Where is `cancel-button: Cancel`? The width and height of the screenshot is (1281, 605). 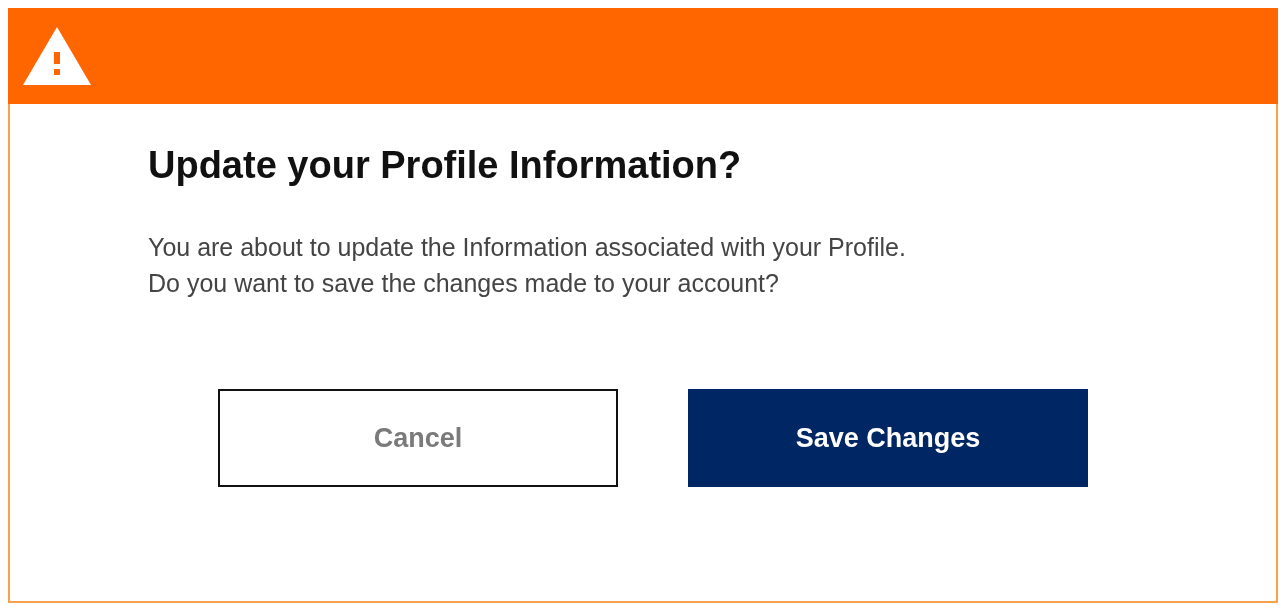
cancel-button: Cancel is located at coordinates (418, 438).